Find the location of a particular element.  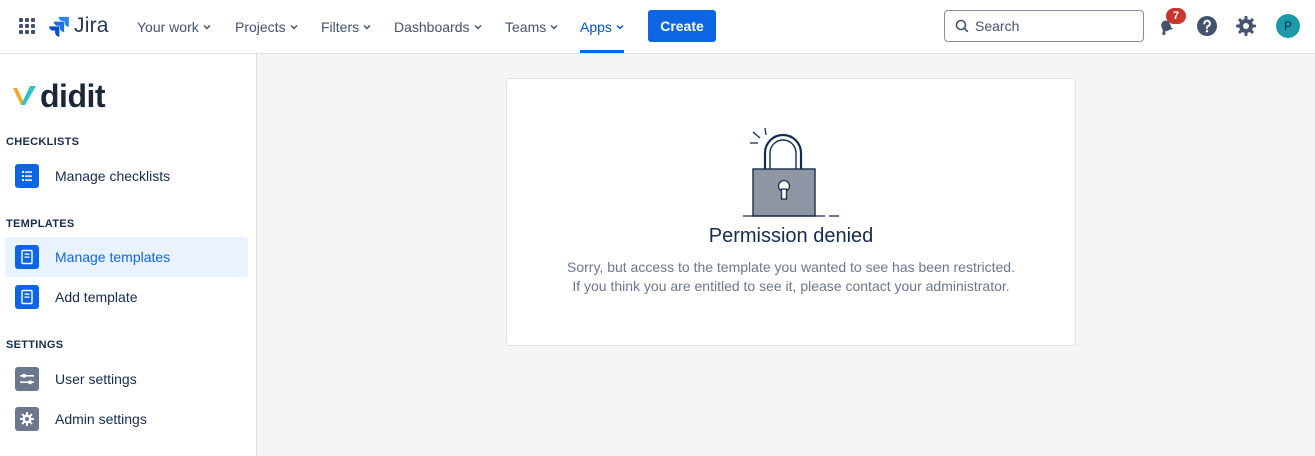

nav-dashboards-label: Dashboards is located at coordinates (432, 26).